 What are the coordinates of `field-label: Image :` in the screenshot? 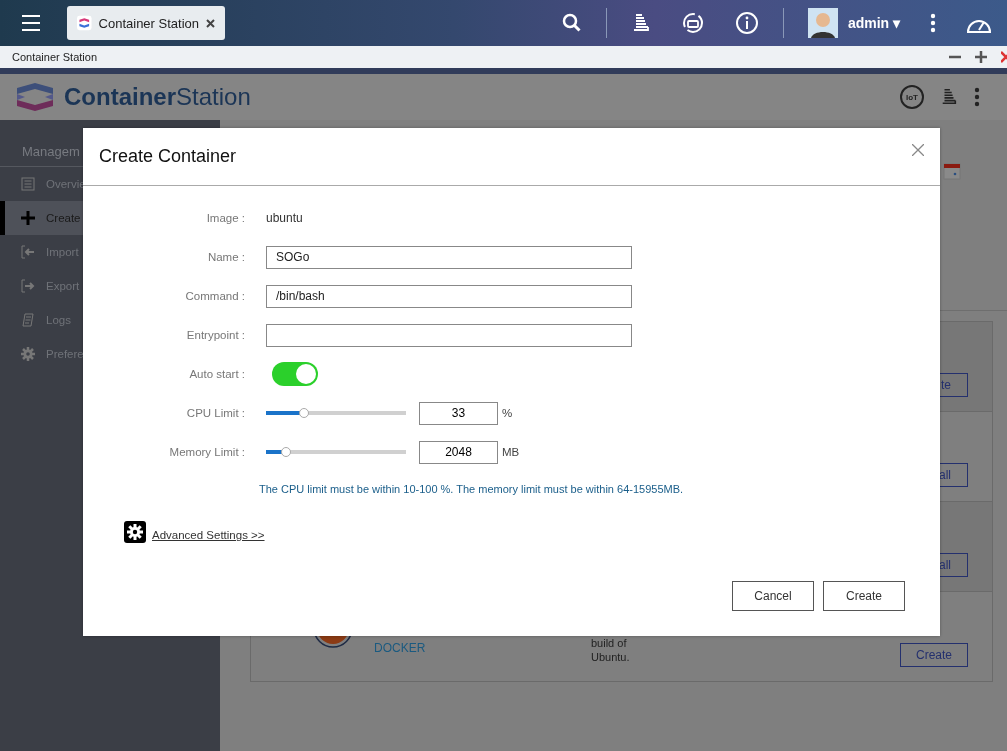 It's located at (225, 218).